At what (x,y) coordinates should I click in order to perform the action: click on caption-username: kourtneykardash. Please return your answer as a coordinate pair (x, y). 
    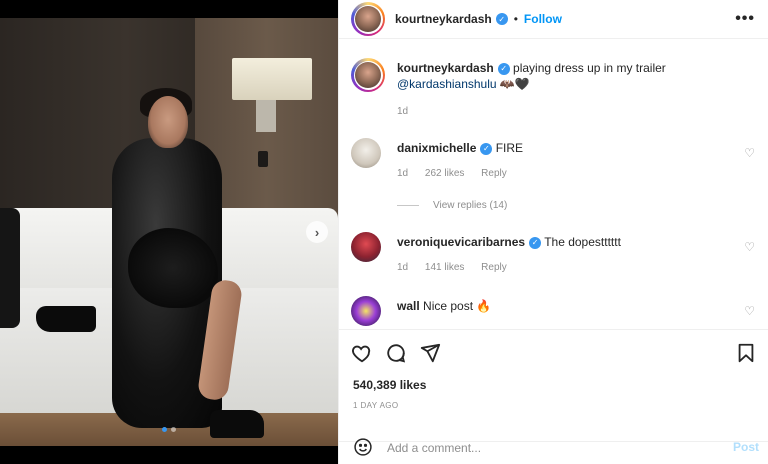
    Looking at the image, I should click on (445, 68).